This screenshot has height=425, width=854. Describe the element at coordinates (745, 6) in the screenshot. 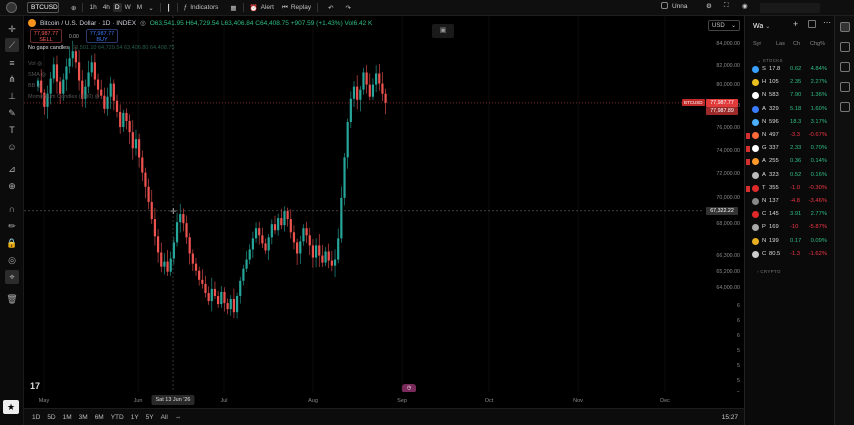

I see `camera-icon: ◉` at that location.